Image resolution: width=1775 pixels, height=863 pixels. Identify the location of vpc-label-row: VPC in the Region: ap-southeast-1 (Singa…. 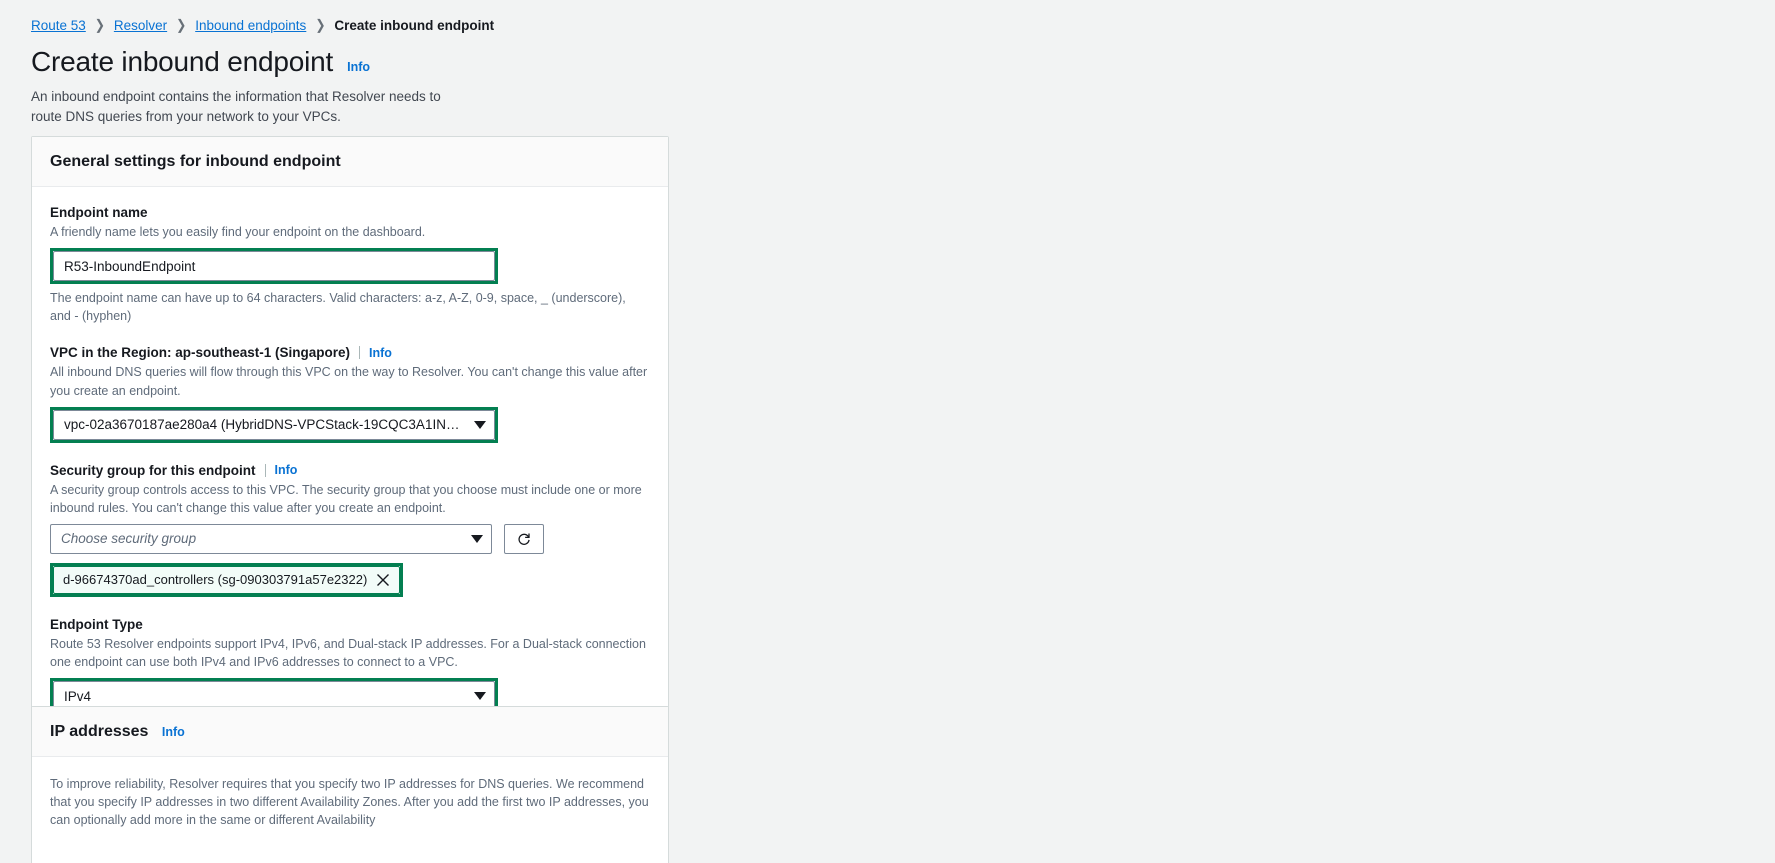
(350, 352).